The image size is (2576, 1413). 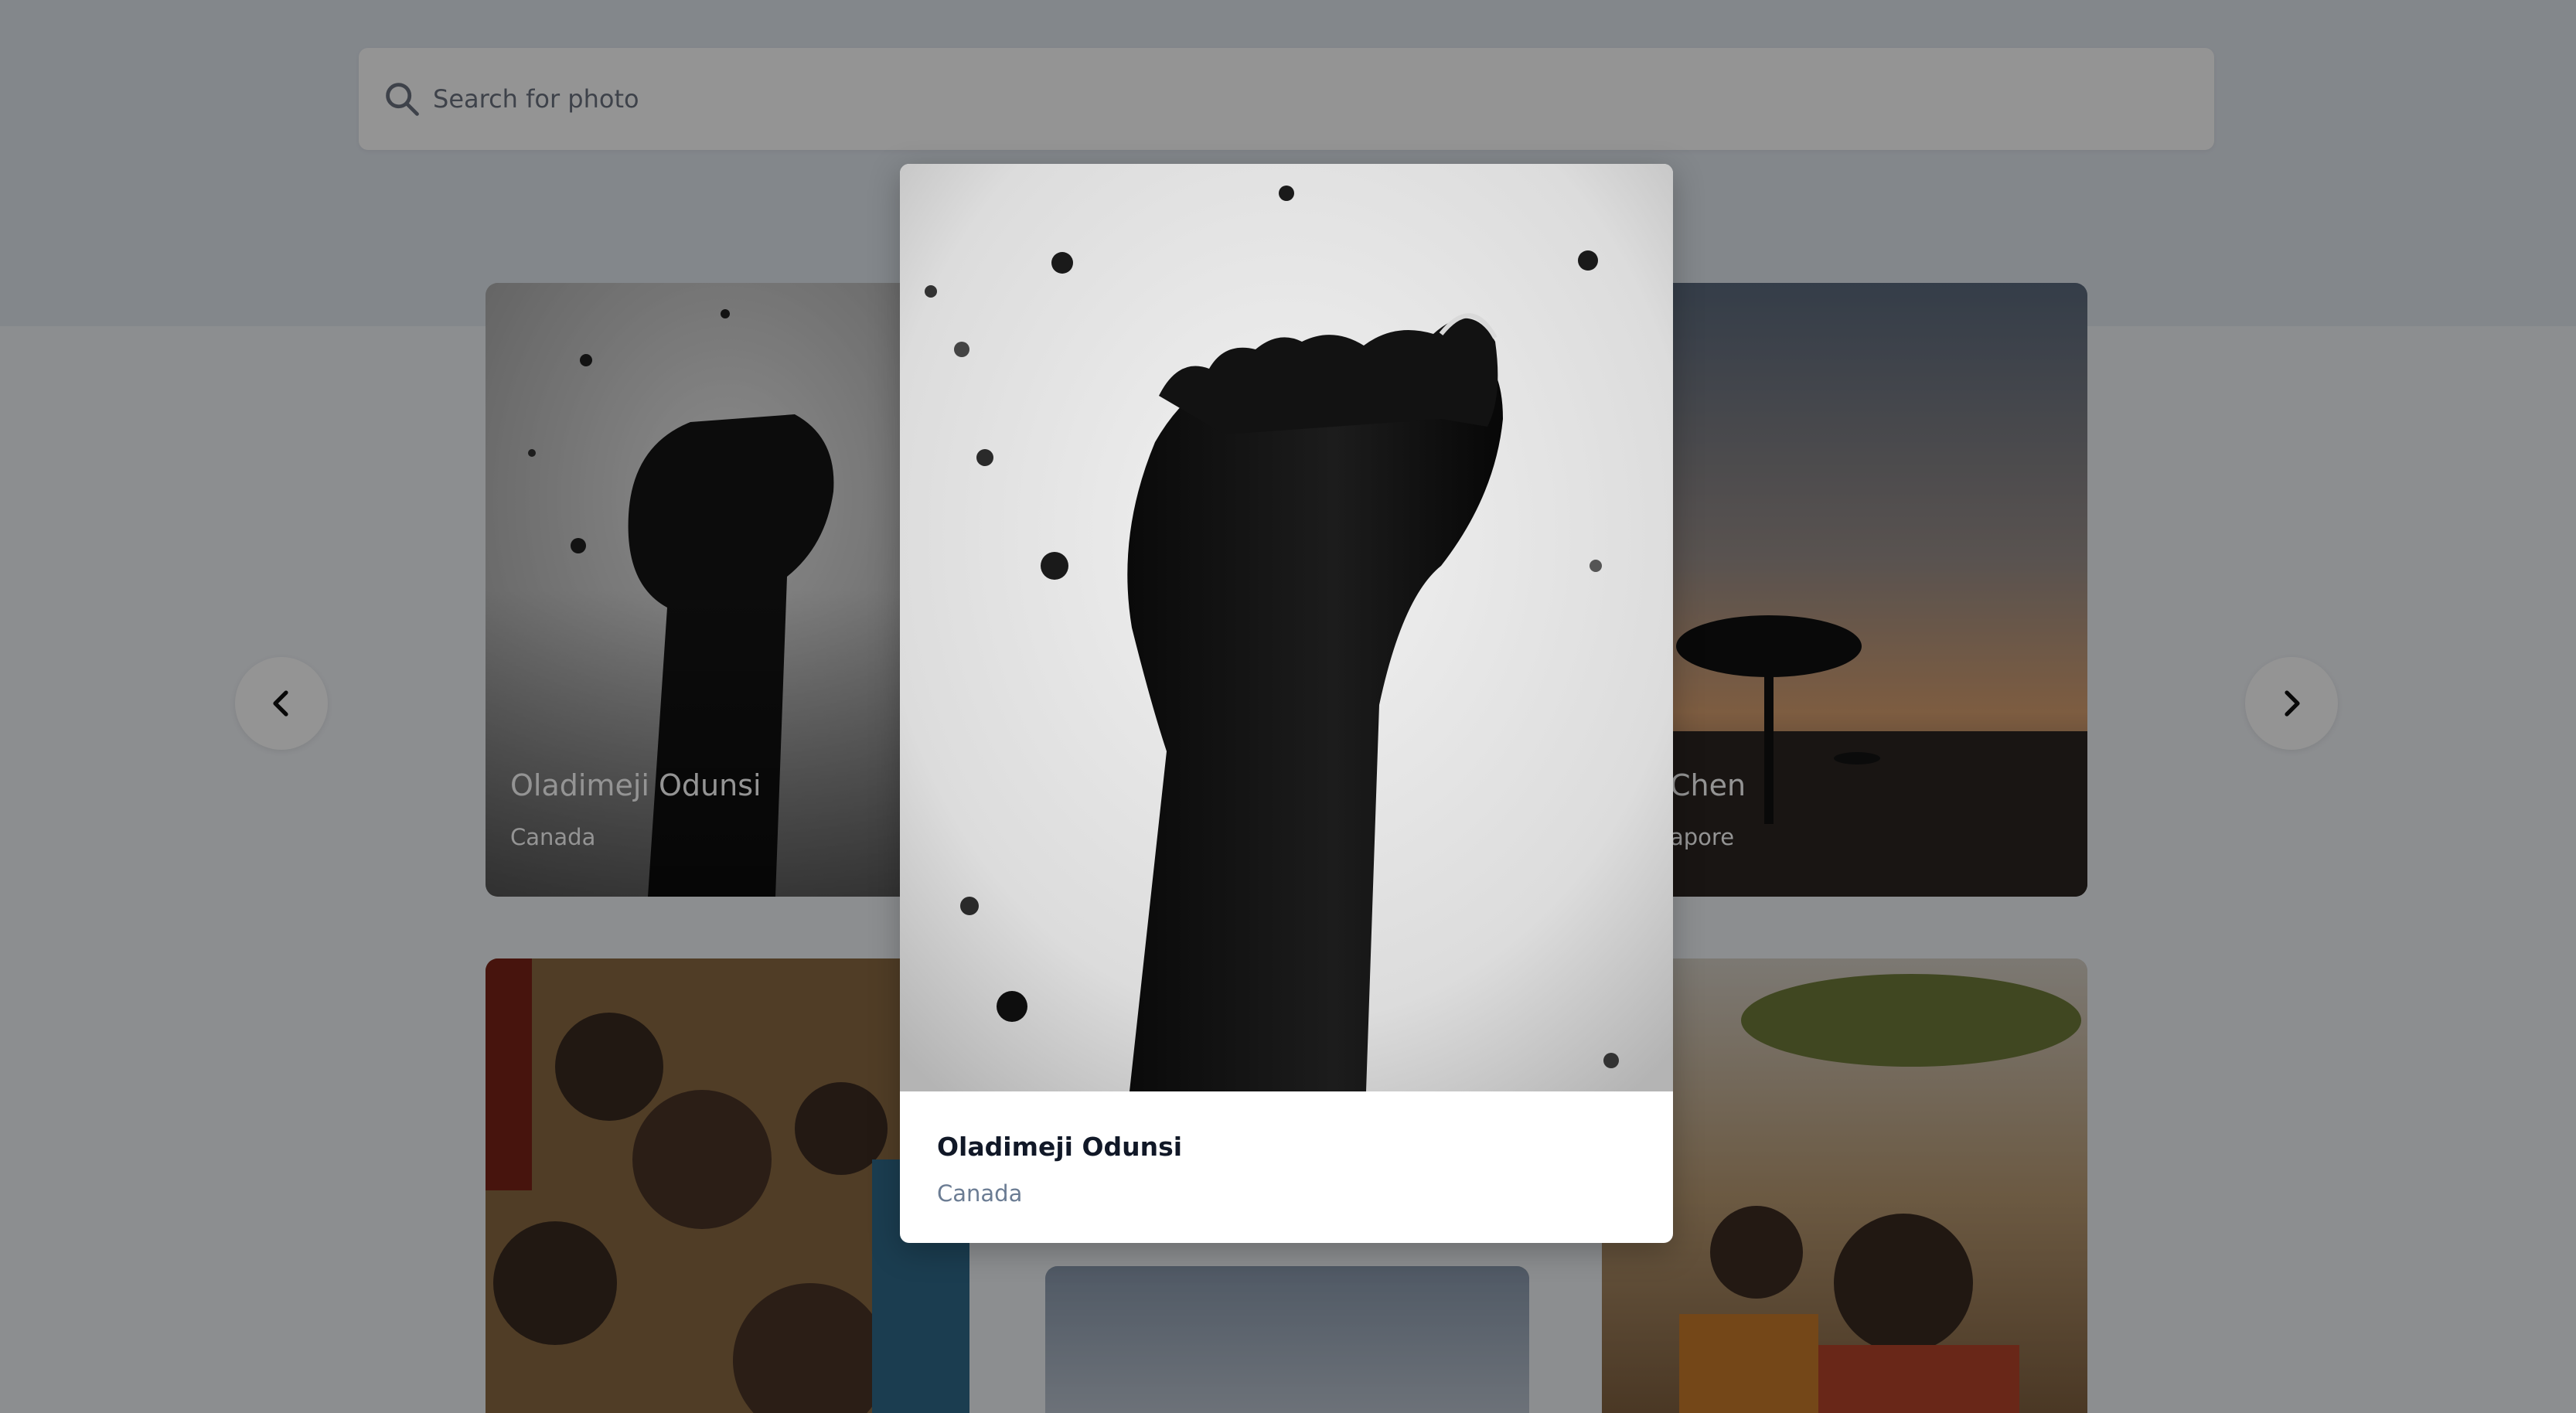 What do you see at coordinates (980, 1193) in the screenshot?
I see `modal-location: Canada` at bounding box center [980, 1193].